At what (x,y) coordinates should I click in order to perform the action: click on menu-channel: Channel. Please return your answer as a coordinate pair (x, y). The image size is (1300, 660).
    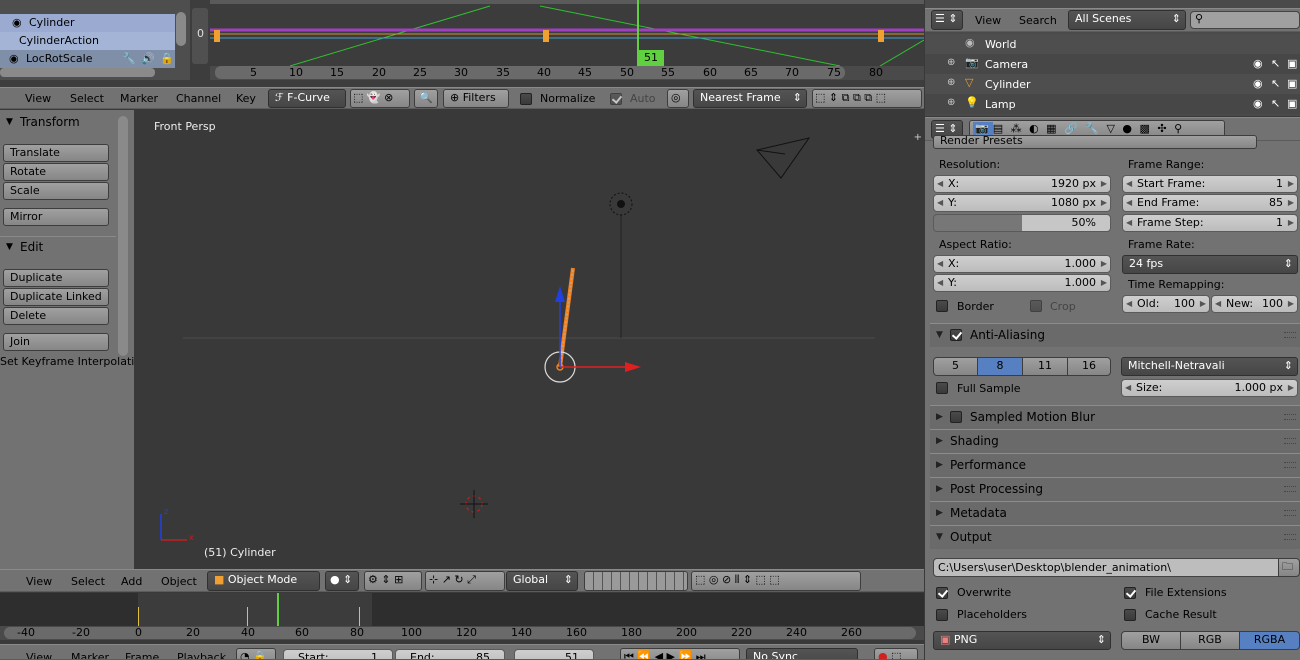
    Looking at the image, I should click on (198, 99).